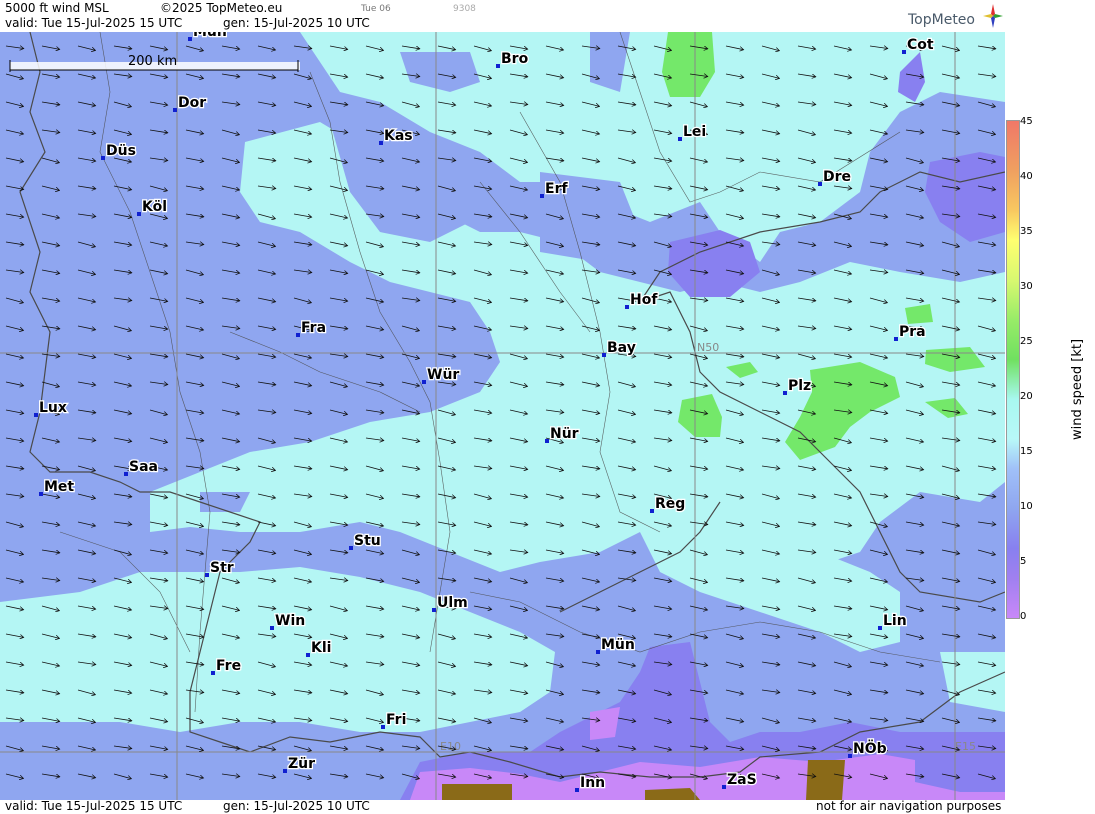 Image resolution: width=1095 pixels, height=814 pixels. I want to click on colorbar-tick: 45, so click(1026, 121).